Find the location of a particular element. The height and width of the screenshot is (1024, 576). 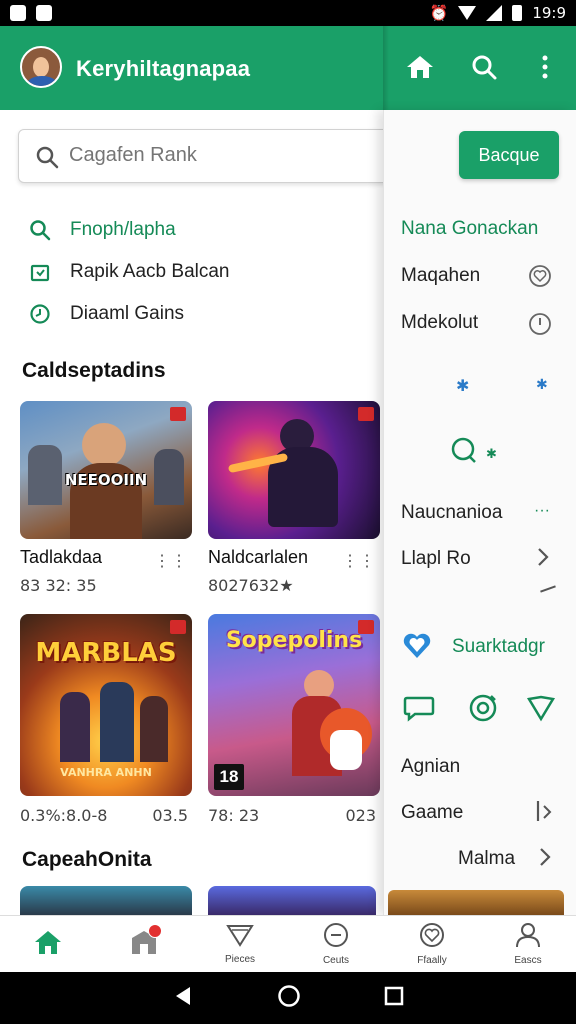

nav-label: Ceuts is located at coordinates (336, 960).